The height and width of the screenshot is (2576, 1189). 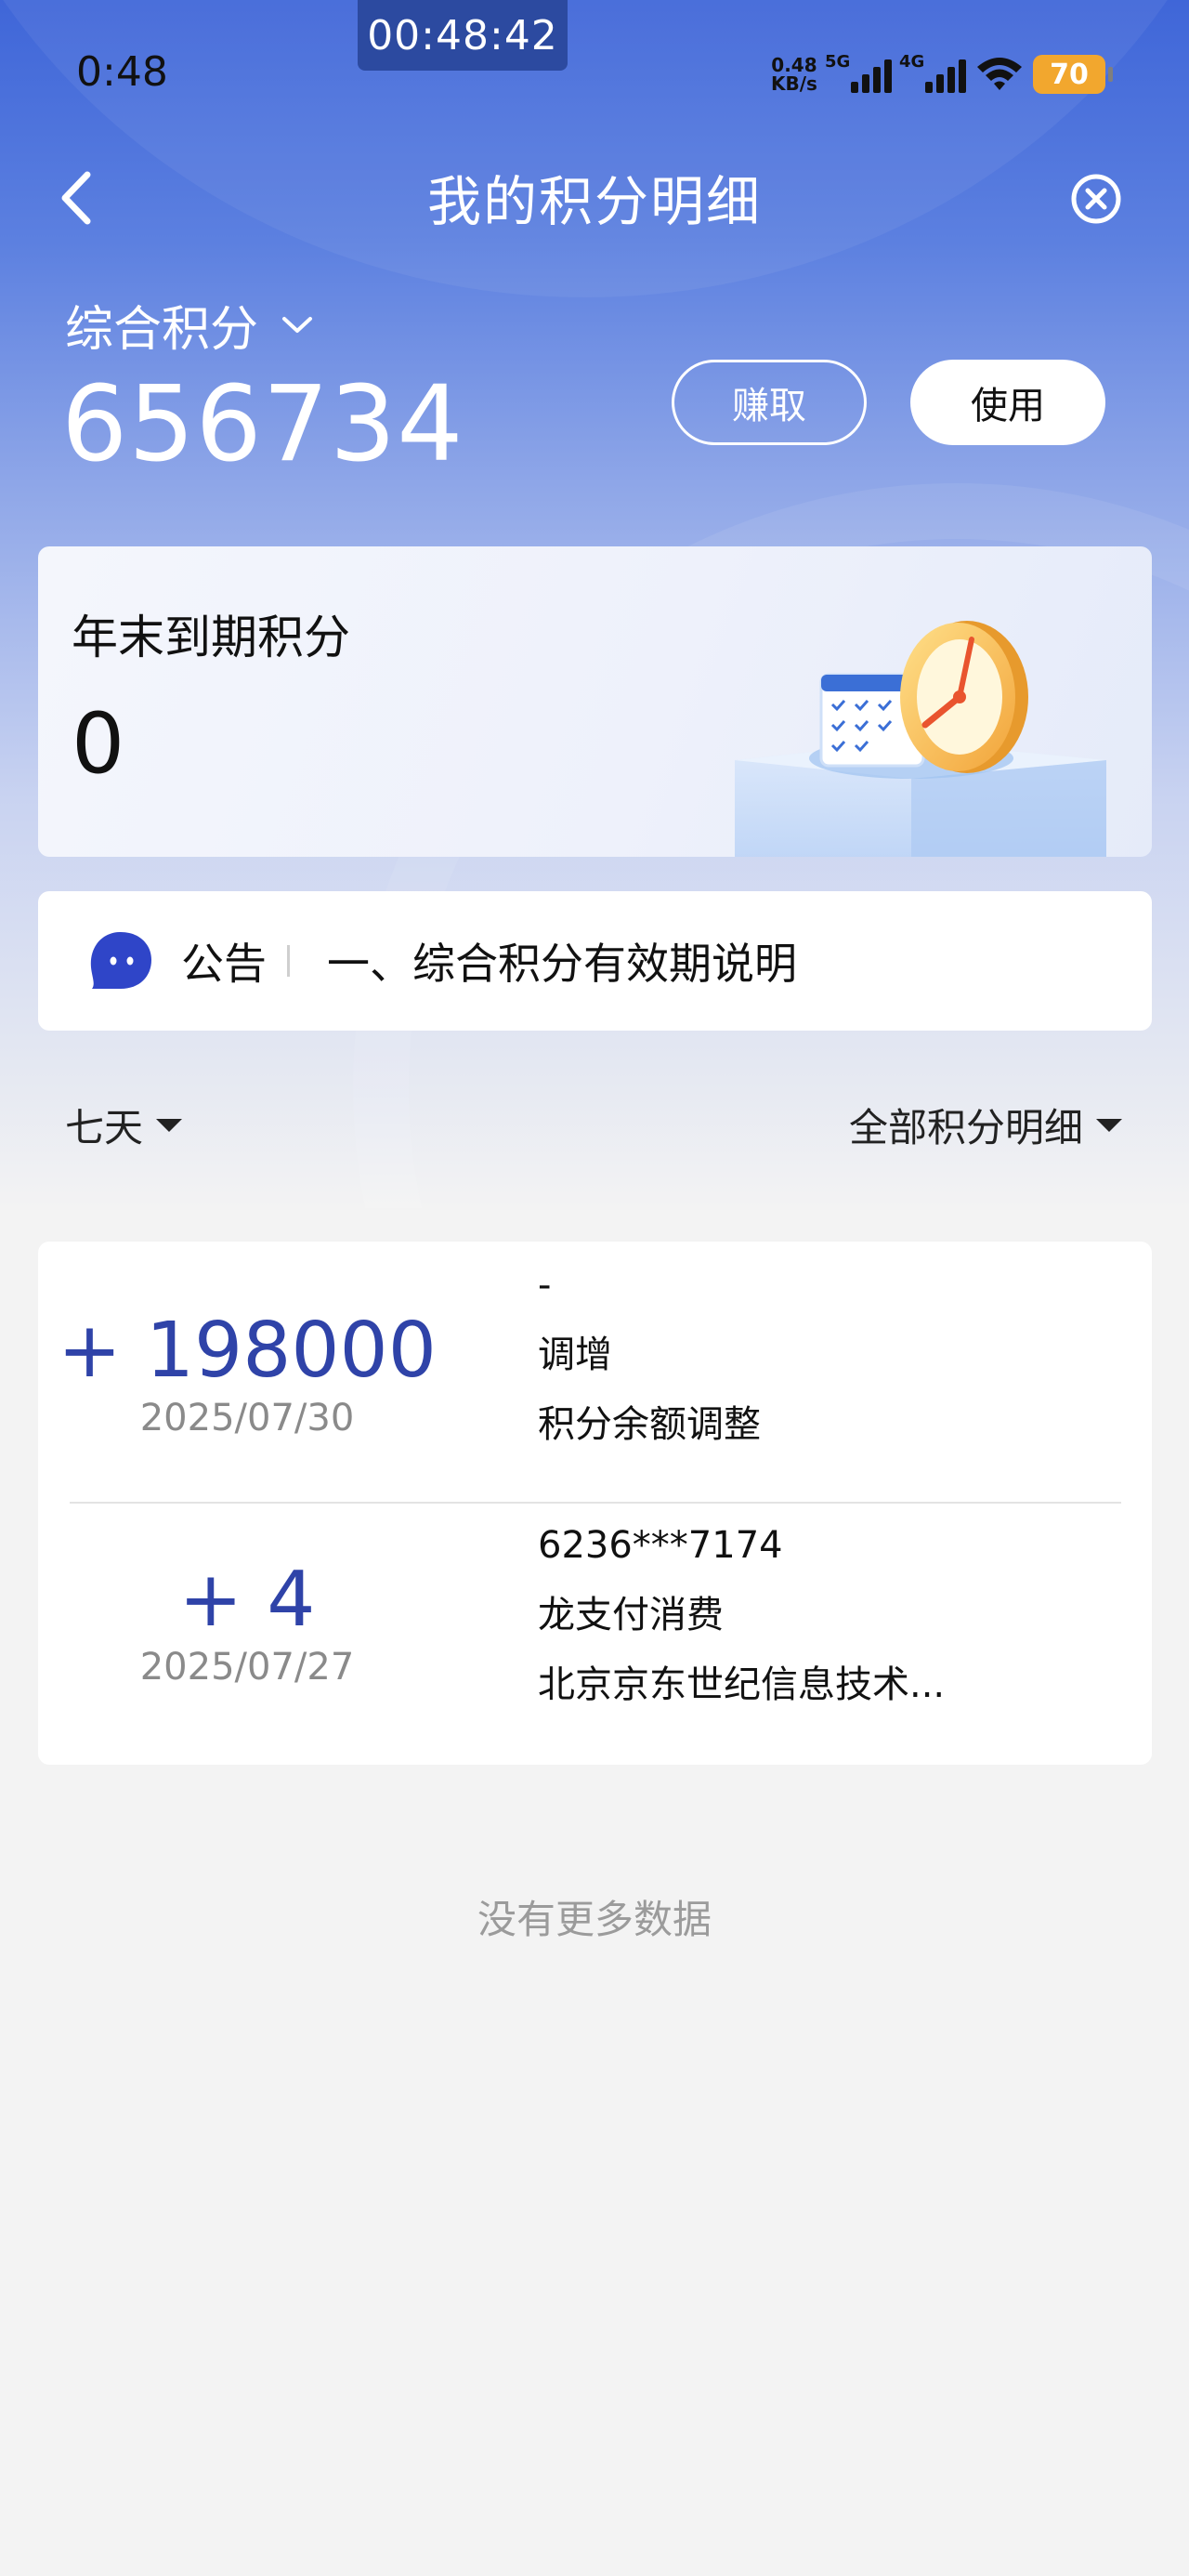 I want to click on period-filter-dropdown: 七天, so click(x=124, y=1125).